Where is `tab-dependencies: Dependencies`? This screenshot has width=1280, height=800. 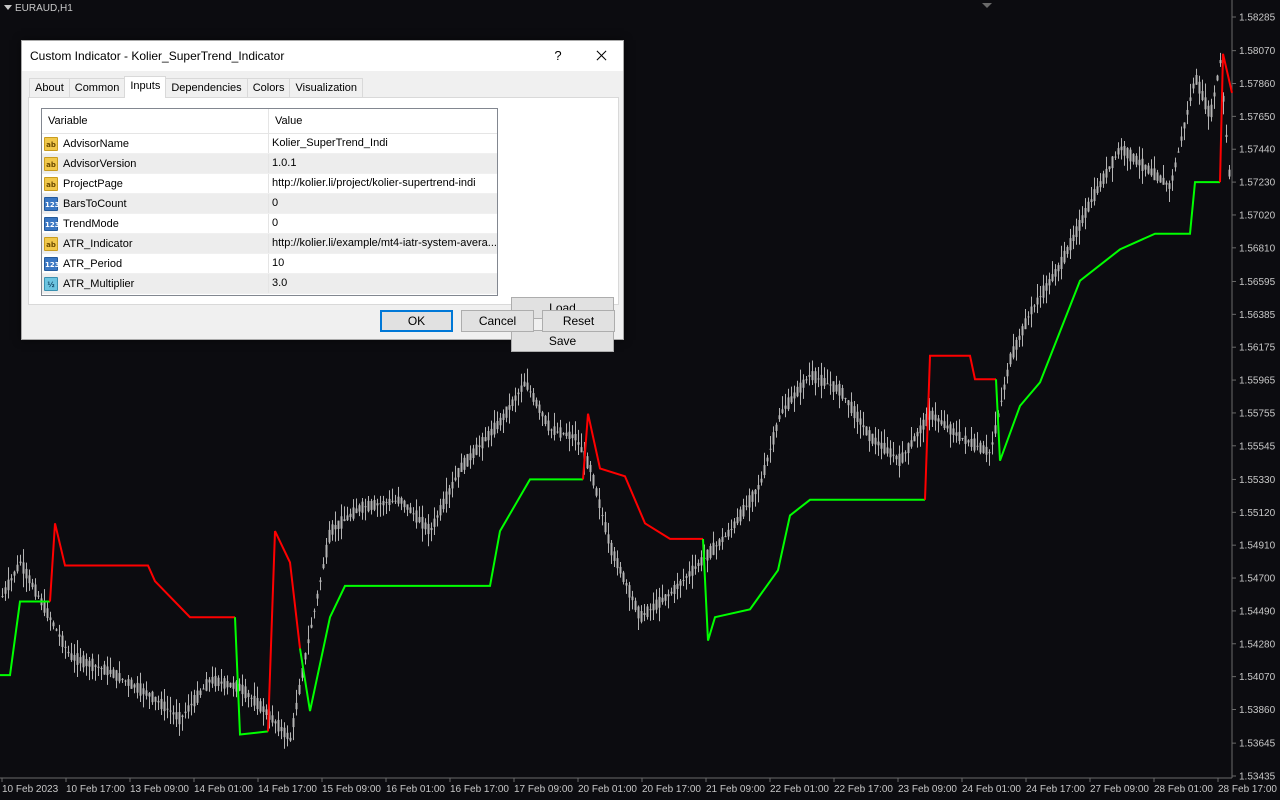 tab-dependencies: Dependencies is located at coordinates (206, 88).